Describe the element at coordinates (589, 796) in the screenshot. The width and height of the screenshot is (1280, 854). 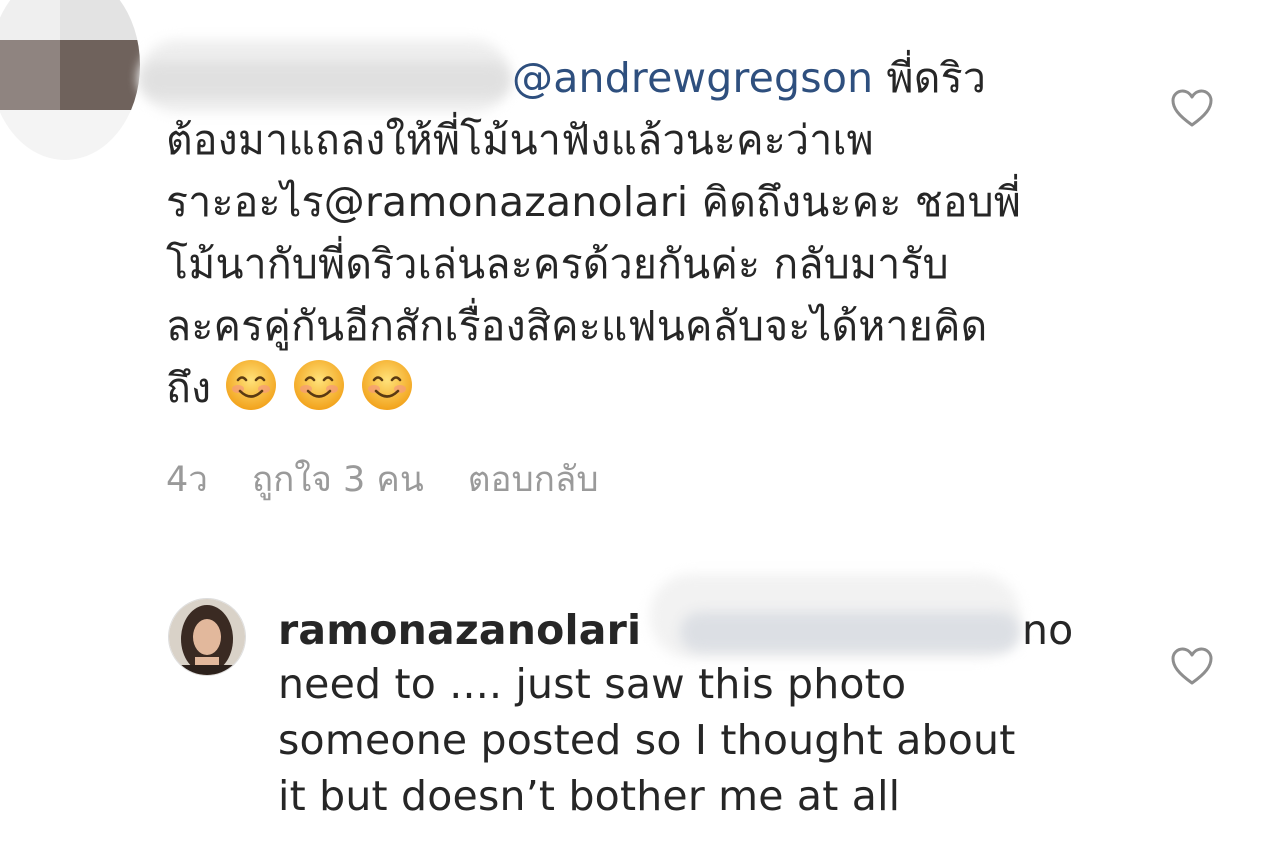
I see `comment-2-line-4: it but doesn’t bother me at all` at that location.